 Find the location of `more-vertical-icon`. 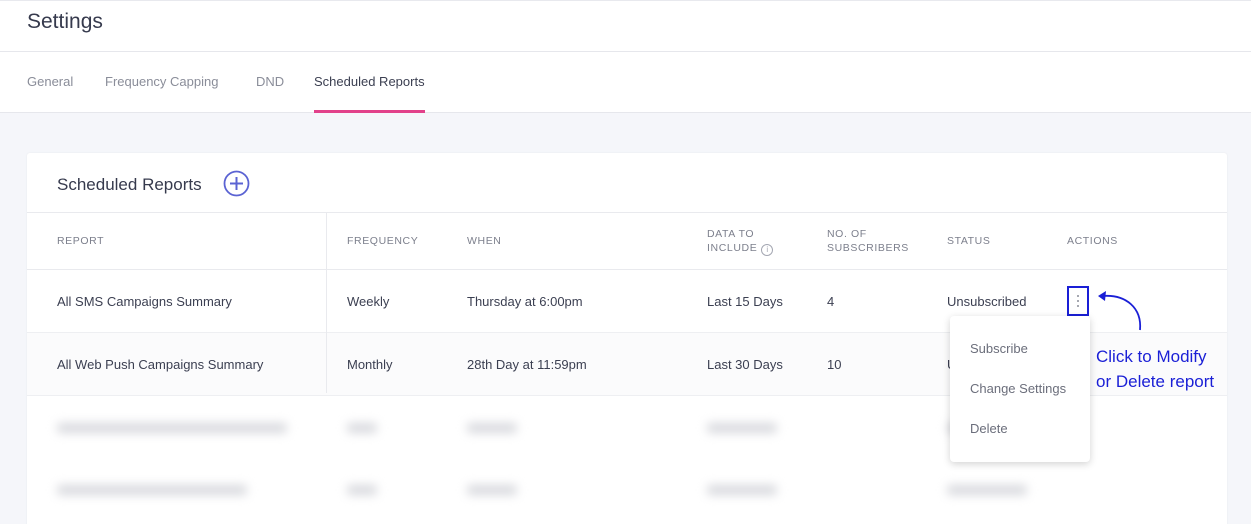

more-vertical-icon is located at coordinates (1078, 302).